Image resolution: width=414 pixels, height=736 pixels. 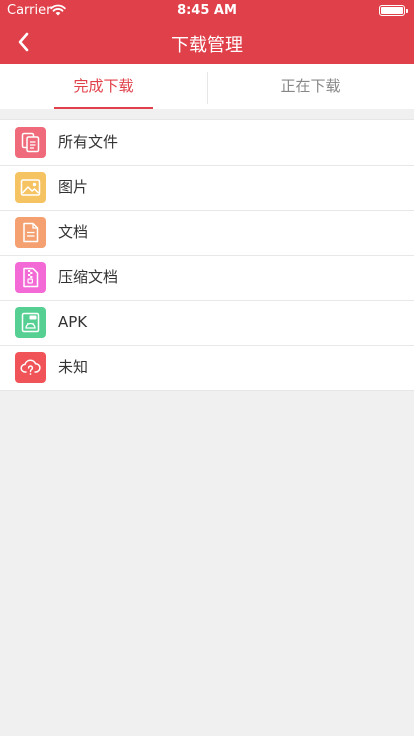 I want to click on tab-completed-downloads: 完成下载, so click(x=103, y=86).